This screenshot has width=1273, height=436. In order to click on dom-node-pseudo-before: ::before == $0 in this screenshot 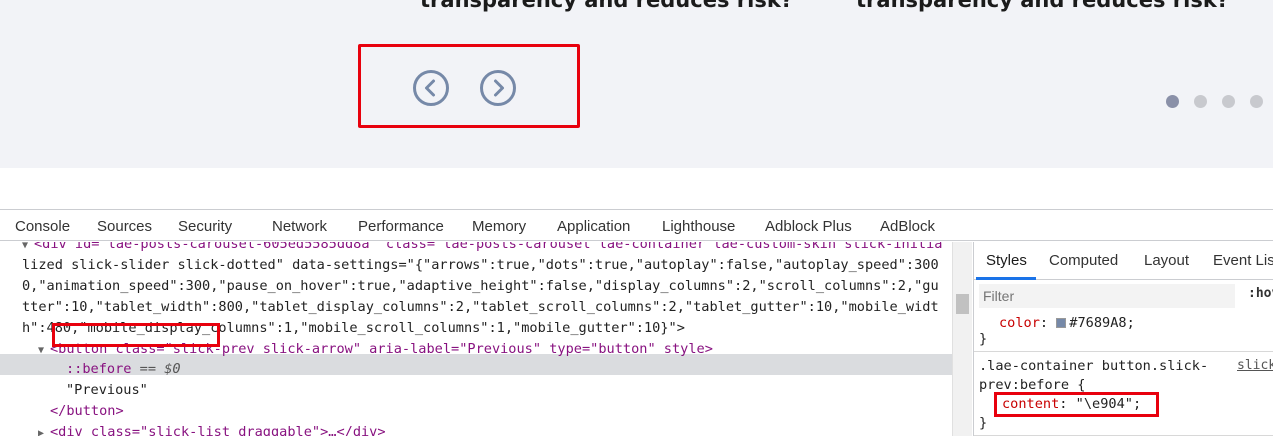, I will do `click(123, 369)`.